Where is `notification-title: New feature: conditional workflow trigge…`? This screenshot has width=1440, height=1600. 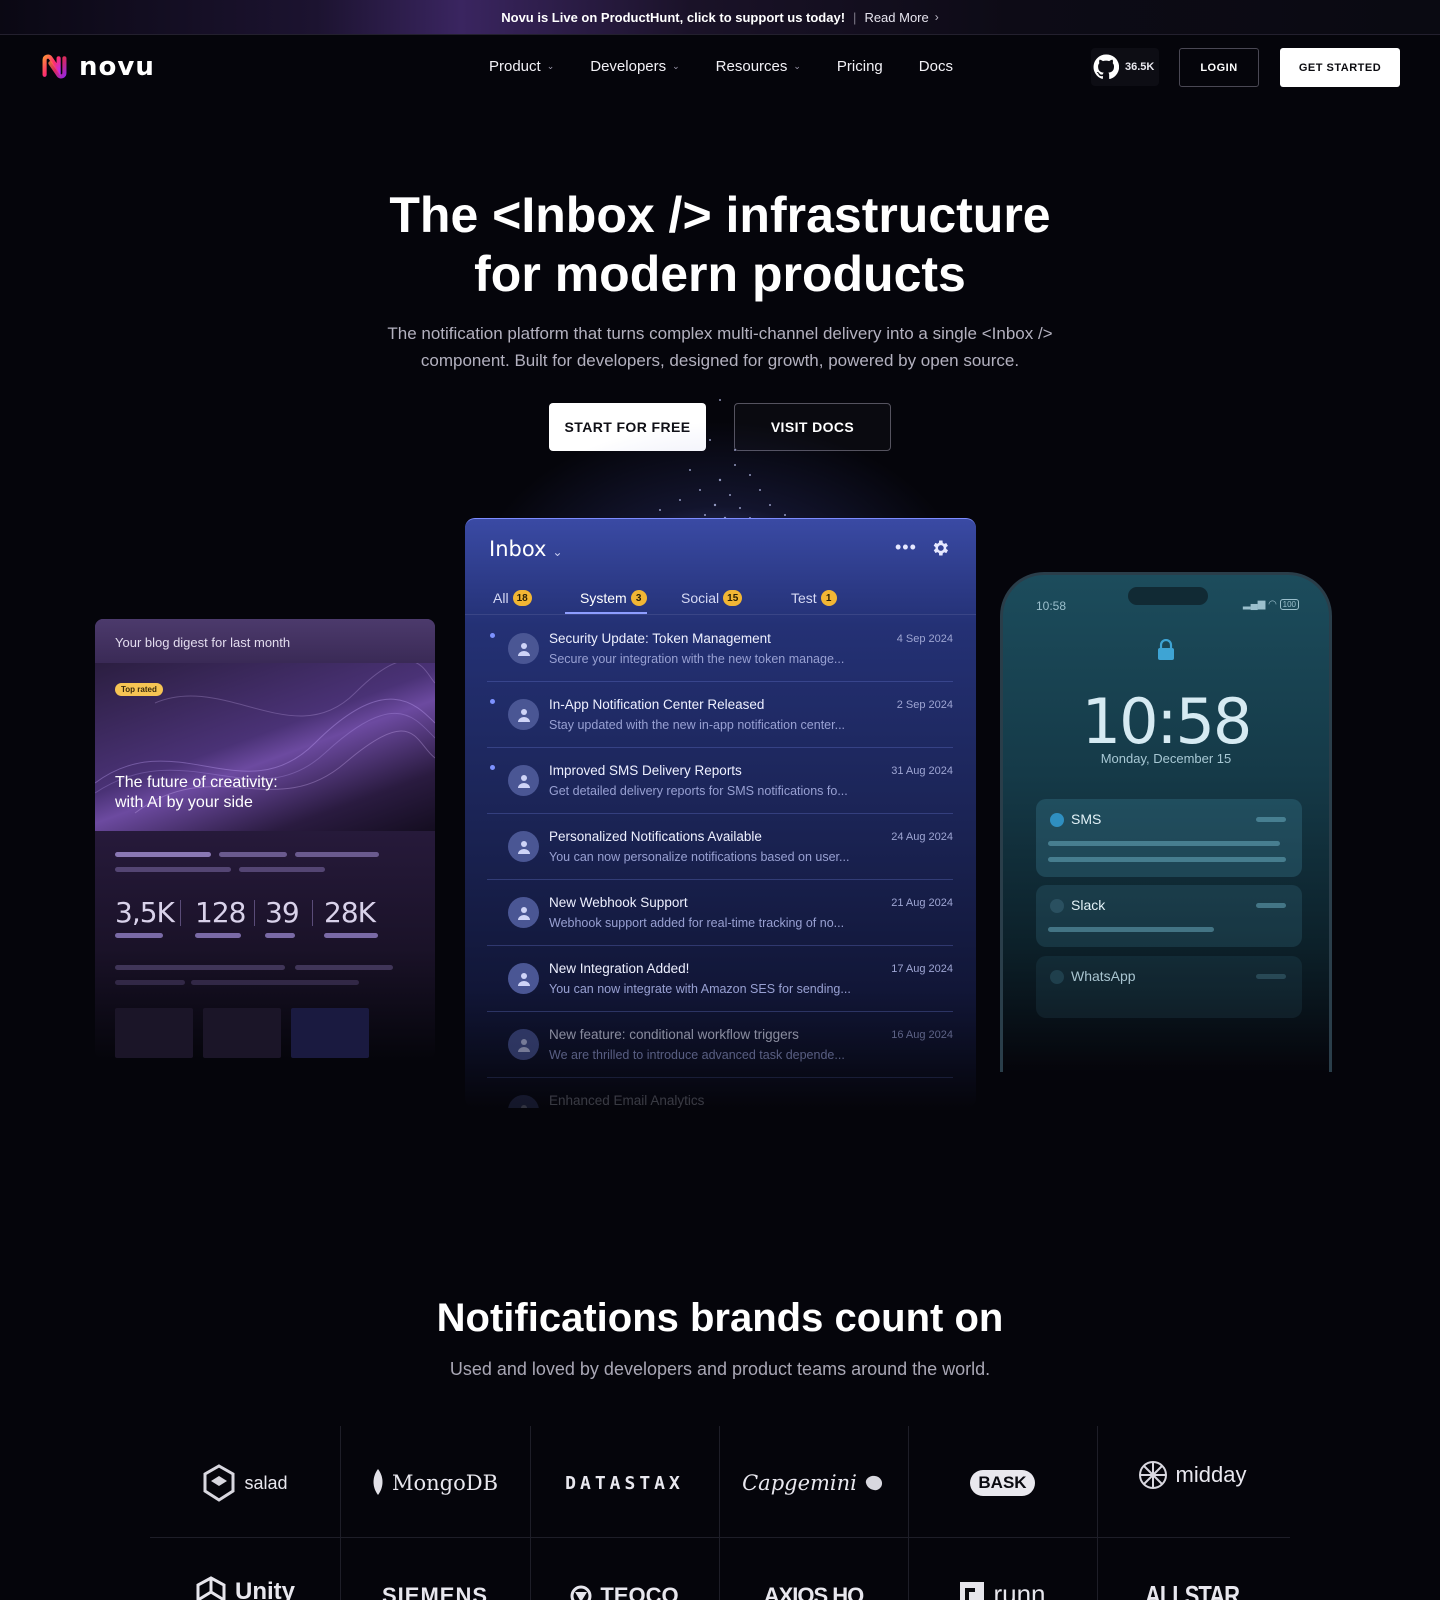 notification-title: New feature: conditional workflow trigge… is located at coordinates (674, 1034).